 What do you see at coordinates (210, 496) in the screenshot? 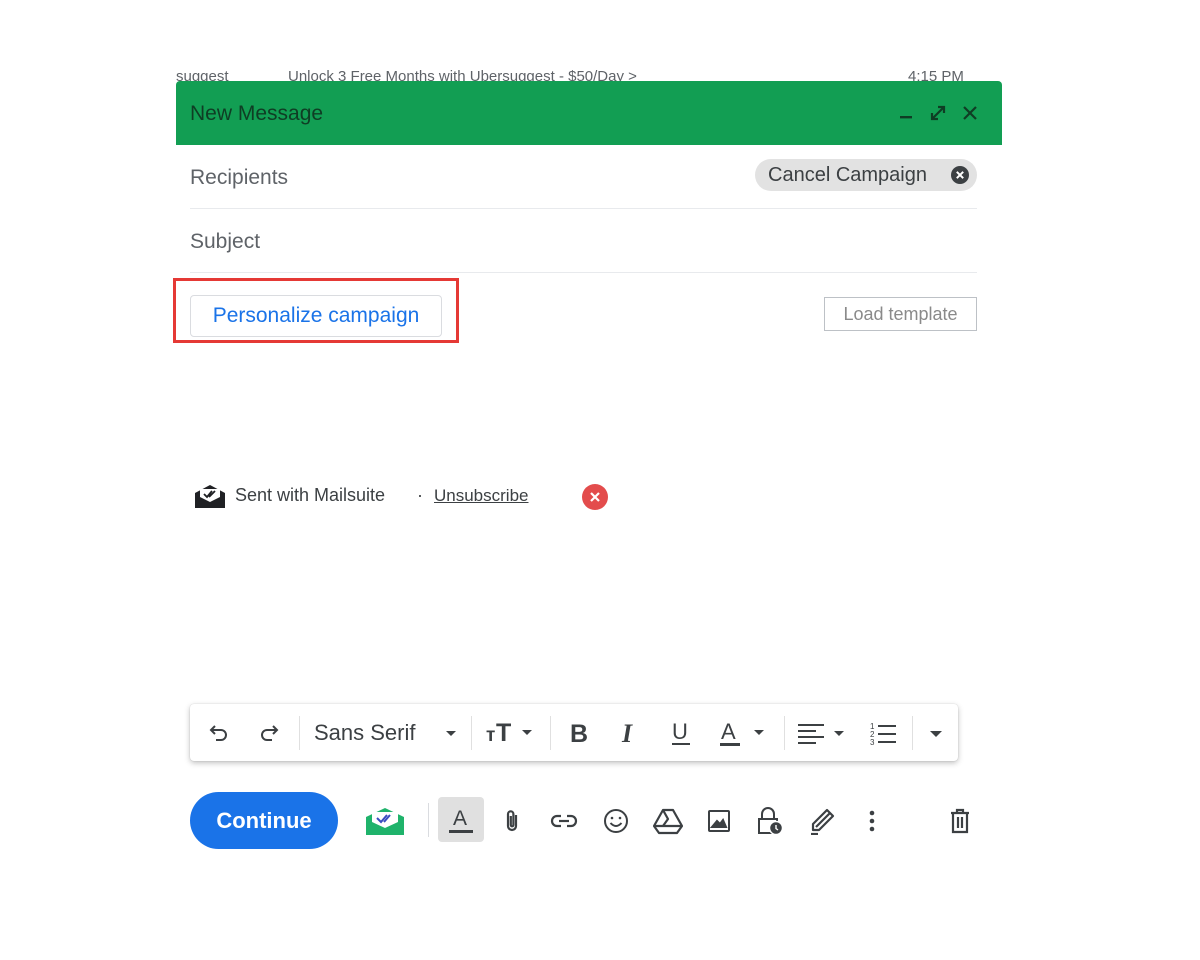
I see `mailsuite-logo-icon` at bounding box center [210, 496].